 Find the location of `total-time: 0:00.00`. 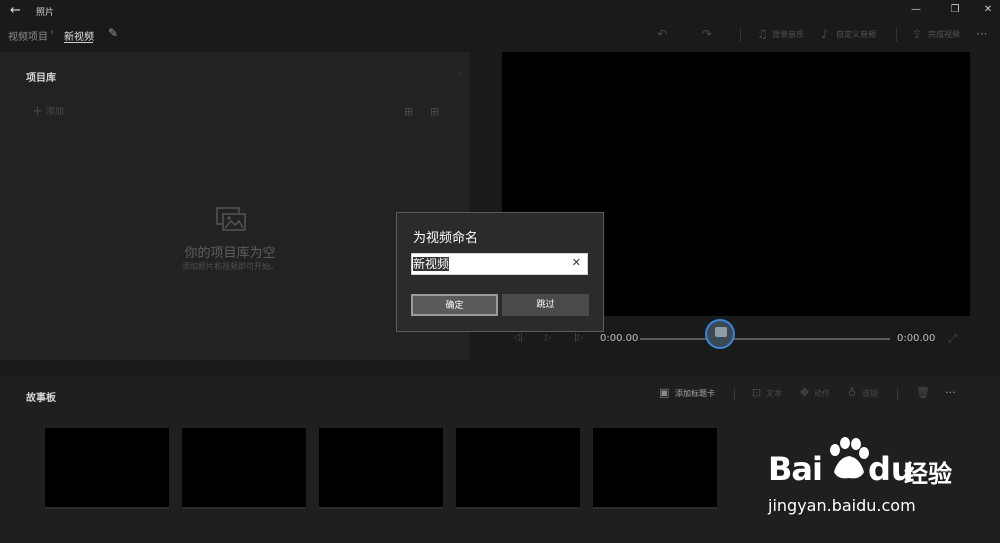

total-time: 0:00.00 is located at coordinates (916, 338).